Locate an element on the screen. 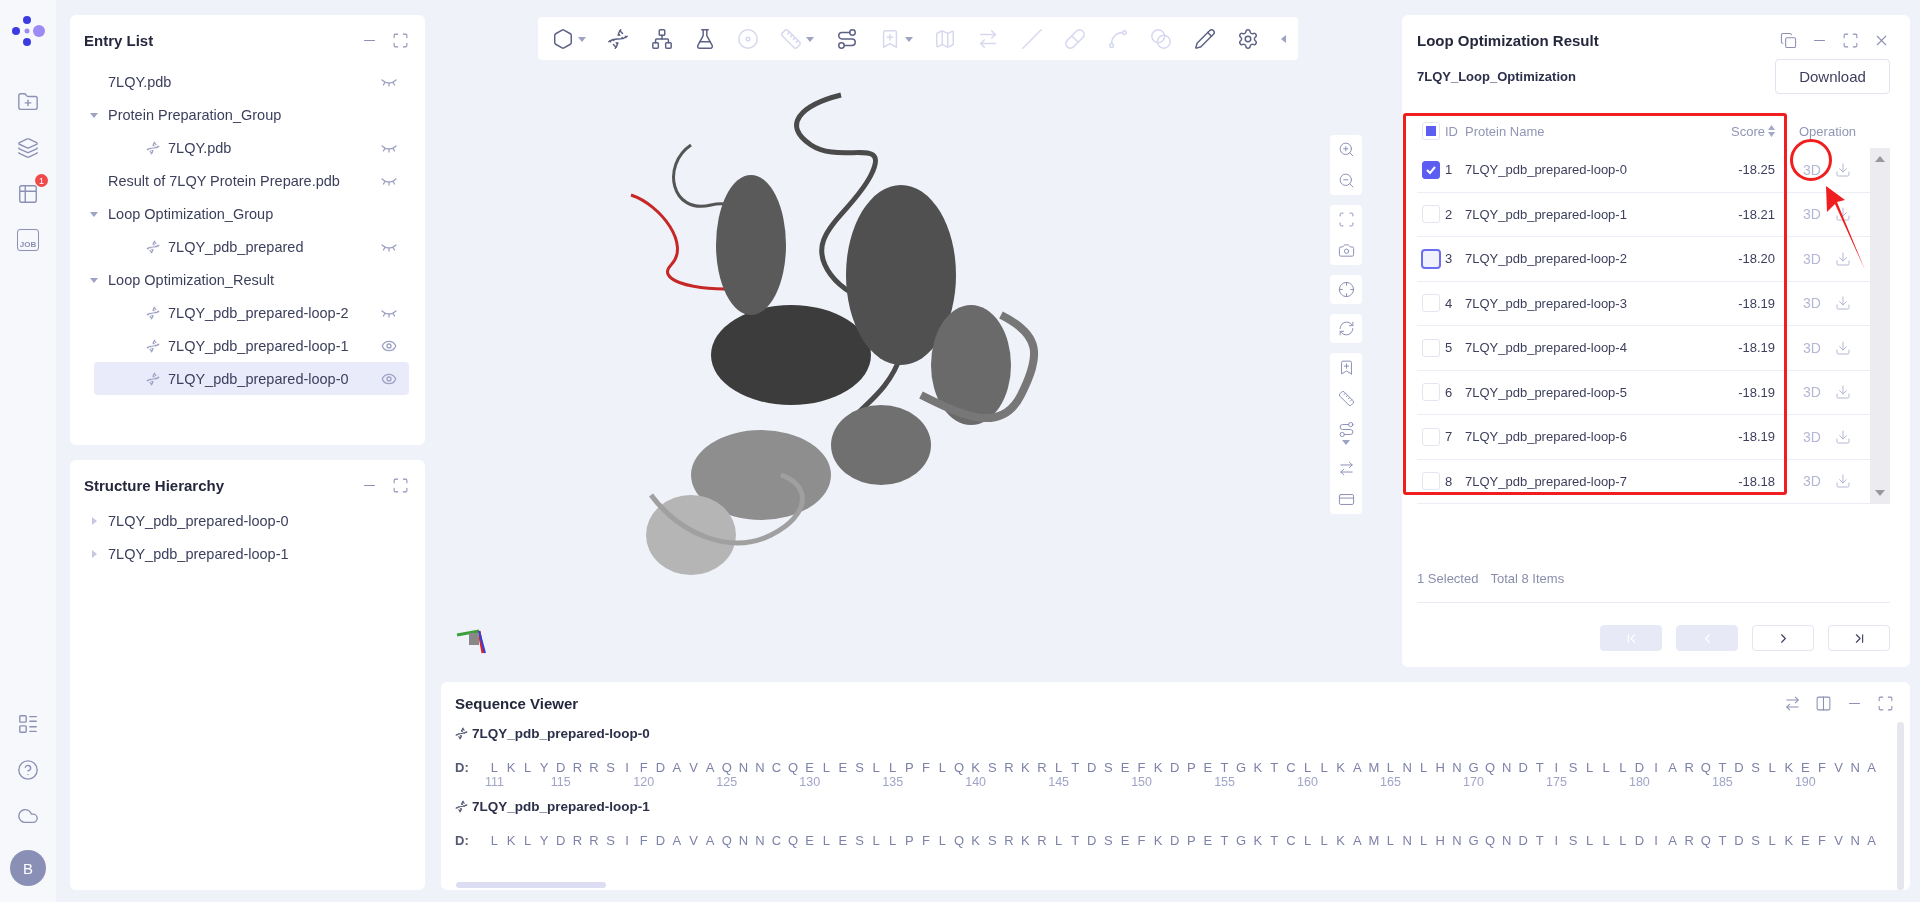  residue-letter: Y is located at coordinates (544, 840).